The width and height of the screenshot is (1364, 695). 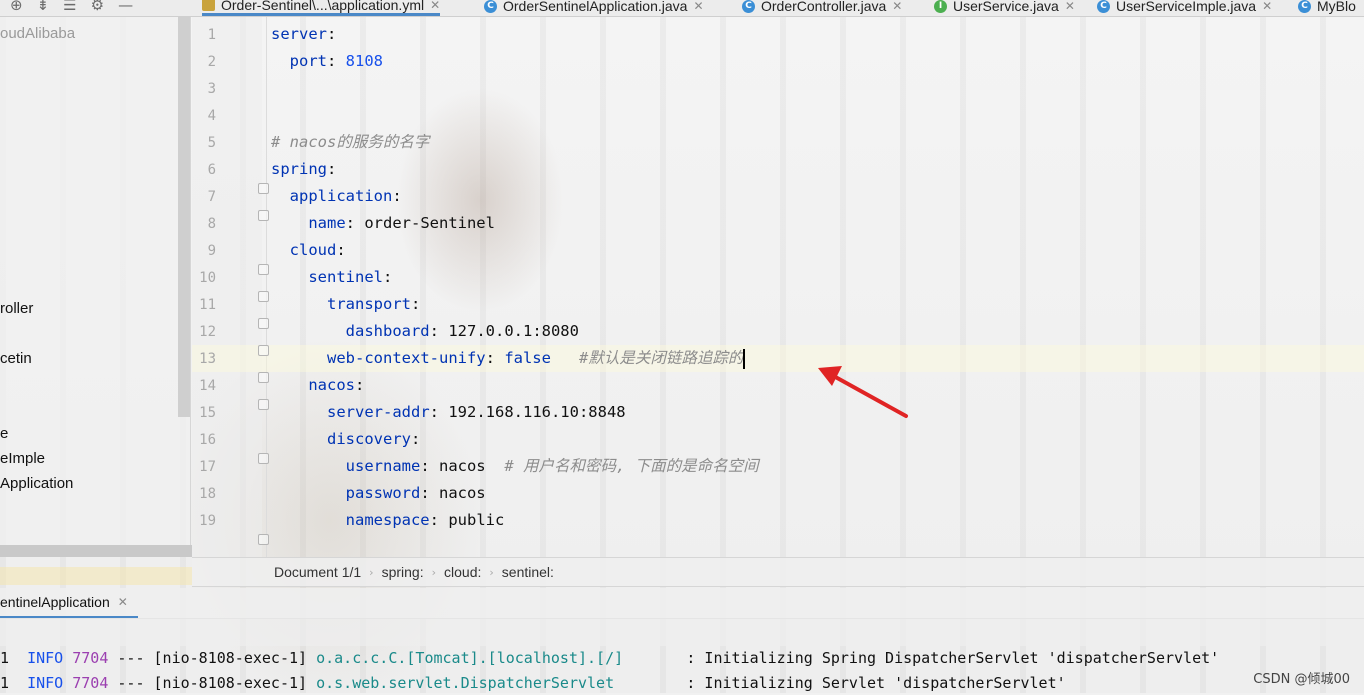 I want to click on tree-item: cetin, so click(x=16, y=358).